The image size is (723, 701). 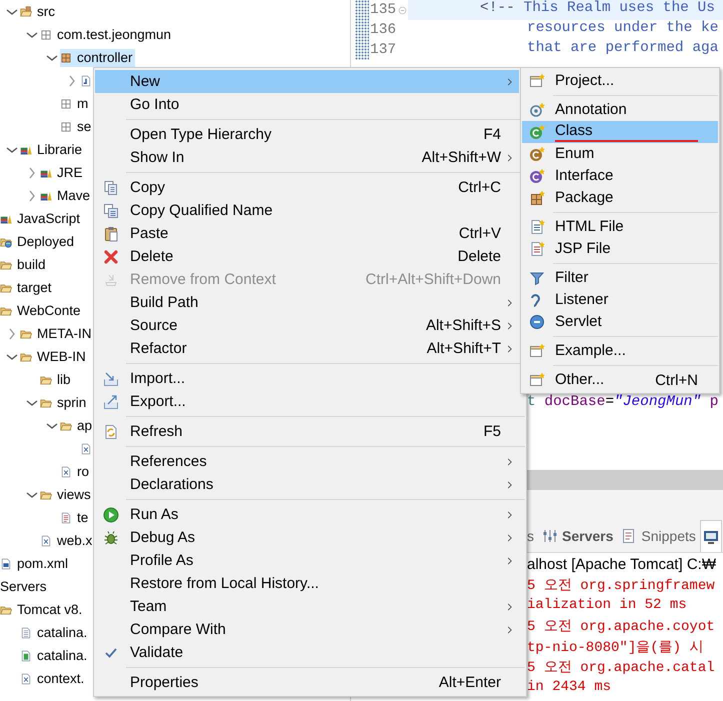 What do you see at coordinates (620, 300) in the screenshot?
I see `menu-item: Listener` at bounding box center [620, 300].